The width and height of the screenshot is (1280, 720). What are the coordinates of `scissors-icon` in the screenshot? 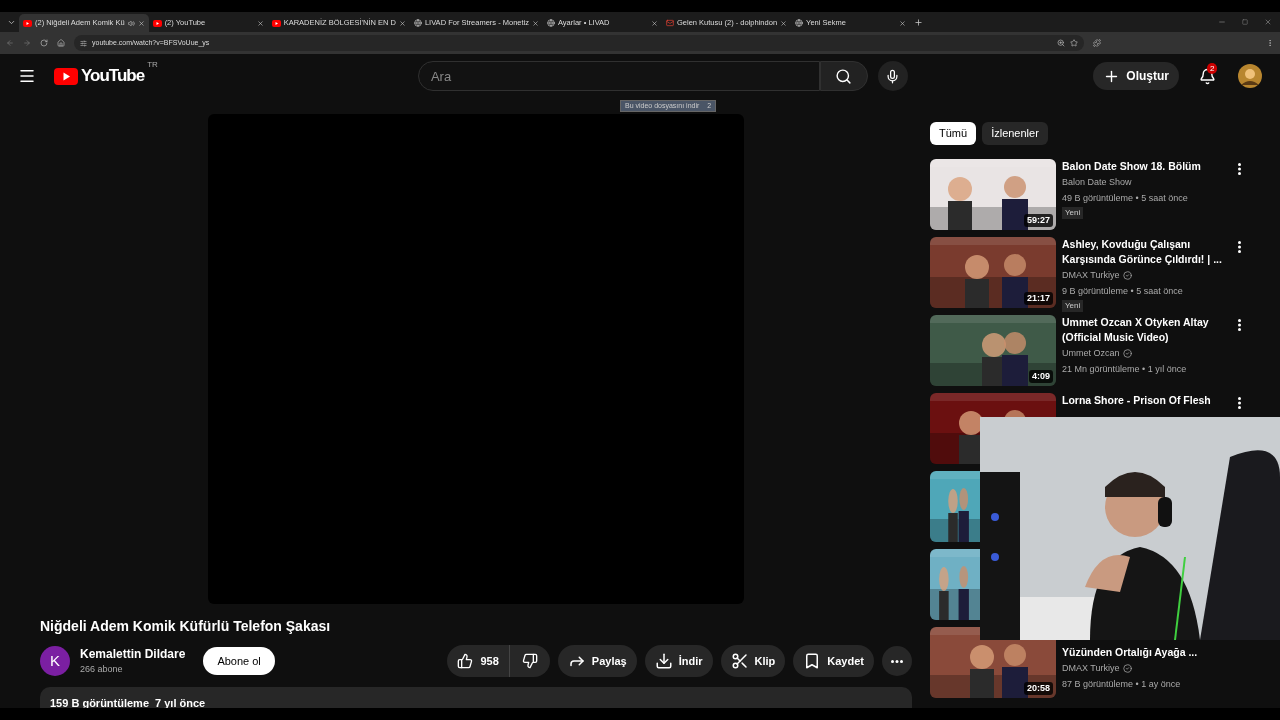 It's located at (739, 661).